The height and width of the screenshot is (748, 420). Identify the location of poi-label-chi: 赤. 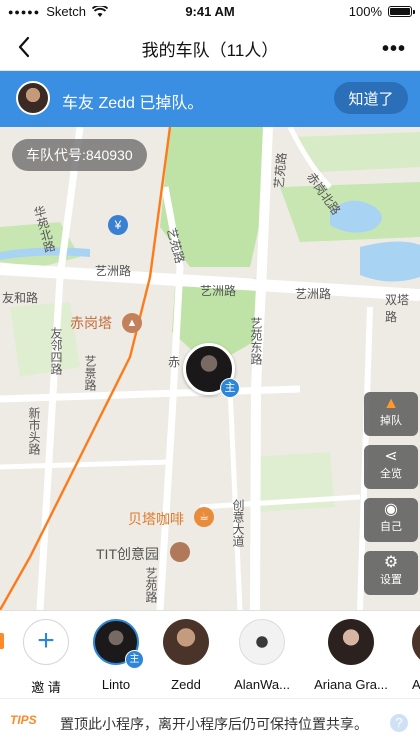
(174, 362).